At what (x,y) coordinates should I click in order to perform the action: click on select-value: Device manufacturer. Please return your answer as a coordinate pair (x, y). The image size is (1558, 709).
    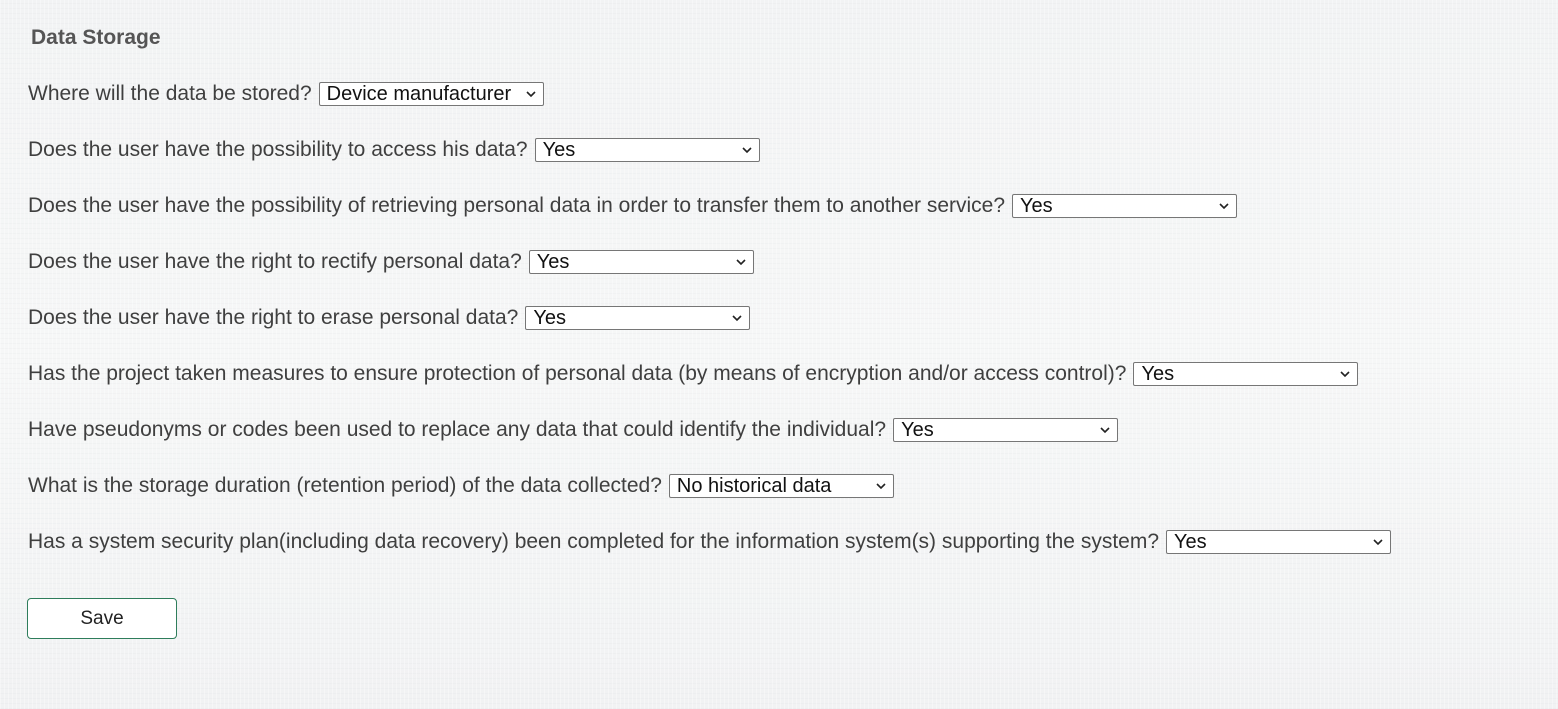
    Looking at the image, I should click on (419, 93).